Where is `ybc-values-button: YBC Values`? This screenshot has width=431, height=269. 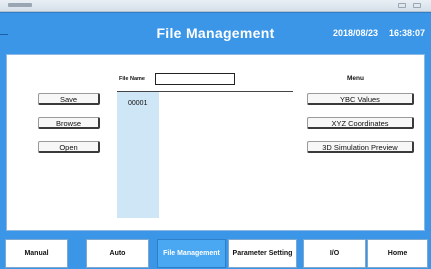
ybc-values-button: YBC Values is located at coordinates (360, 99).